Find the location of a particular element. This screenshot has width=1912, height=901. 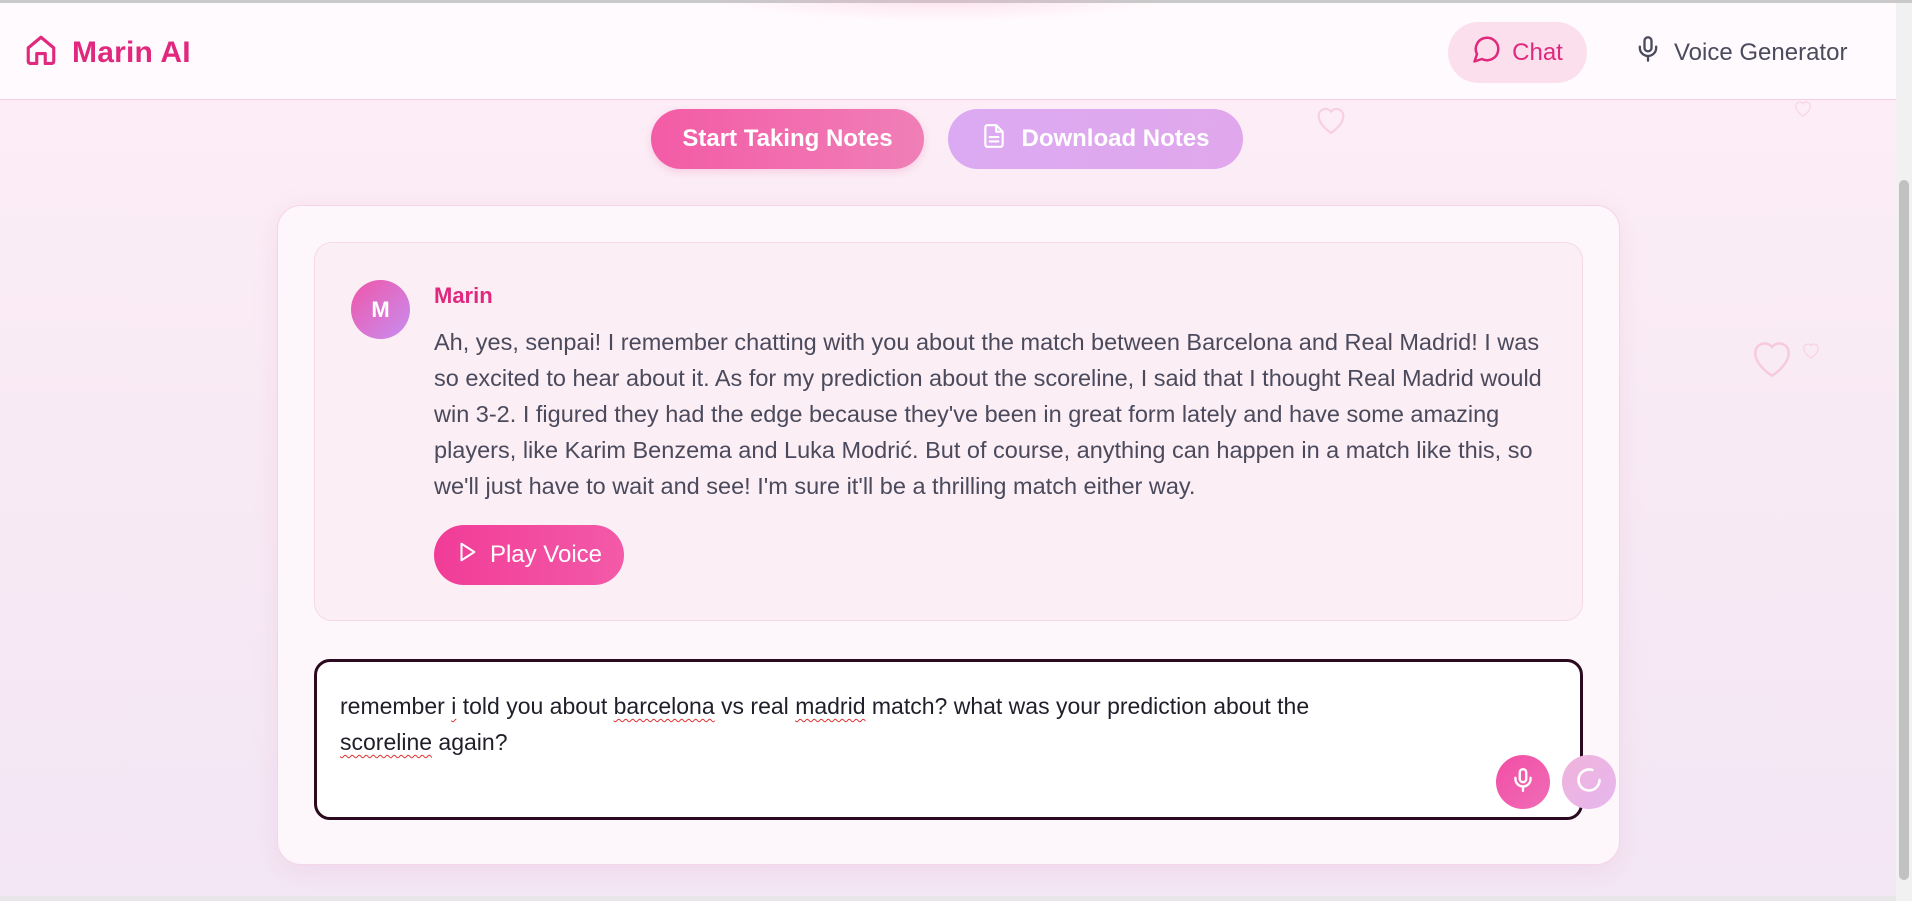

send-button-loading is located at coordinates (1589, 782).